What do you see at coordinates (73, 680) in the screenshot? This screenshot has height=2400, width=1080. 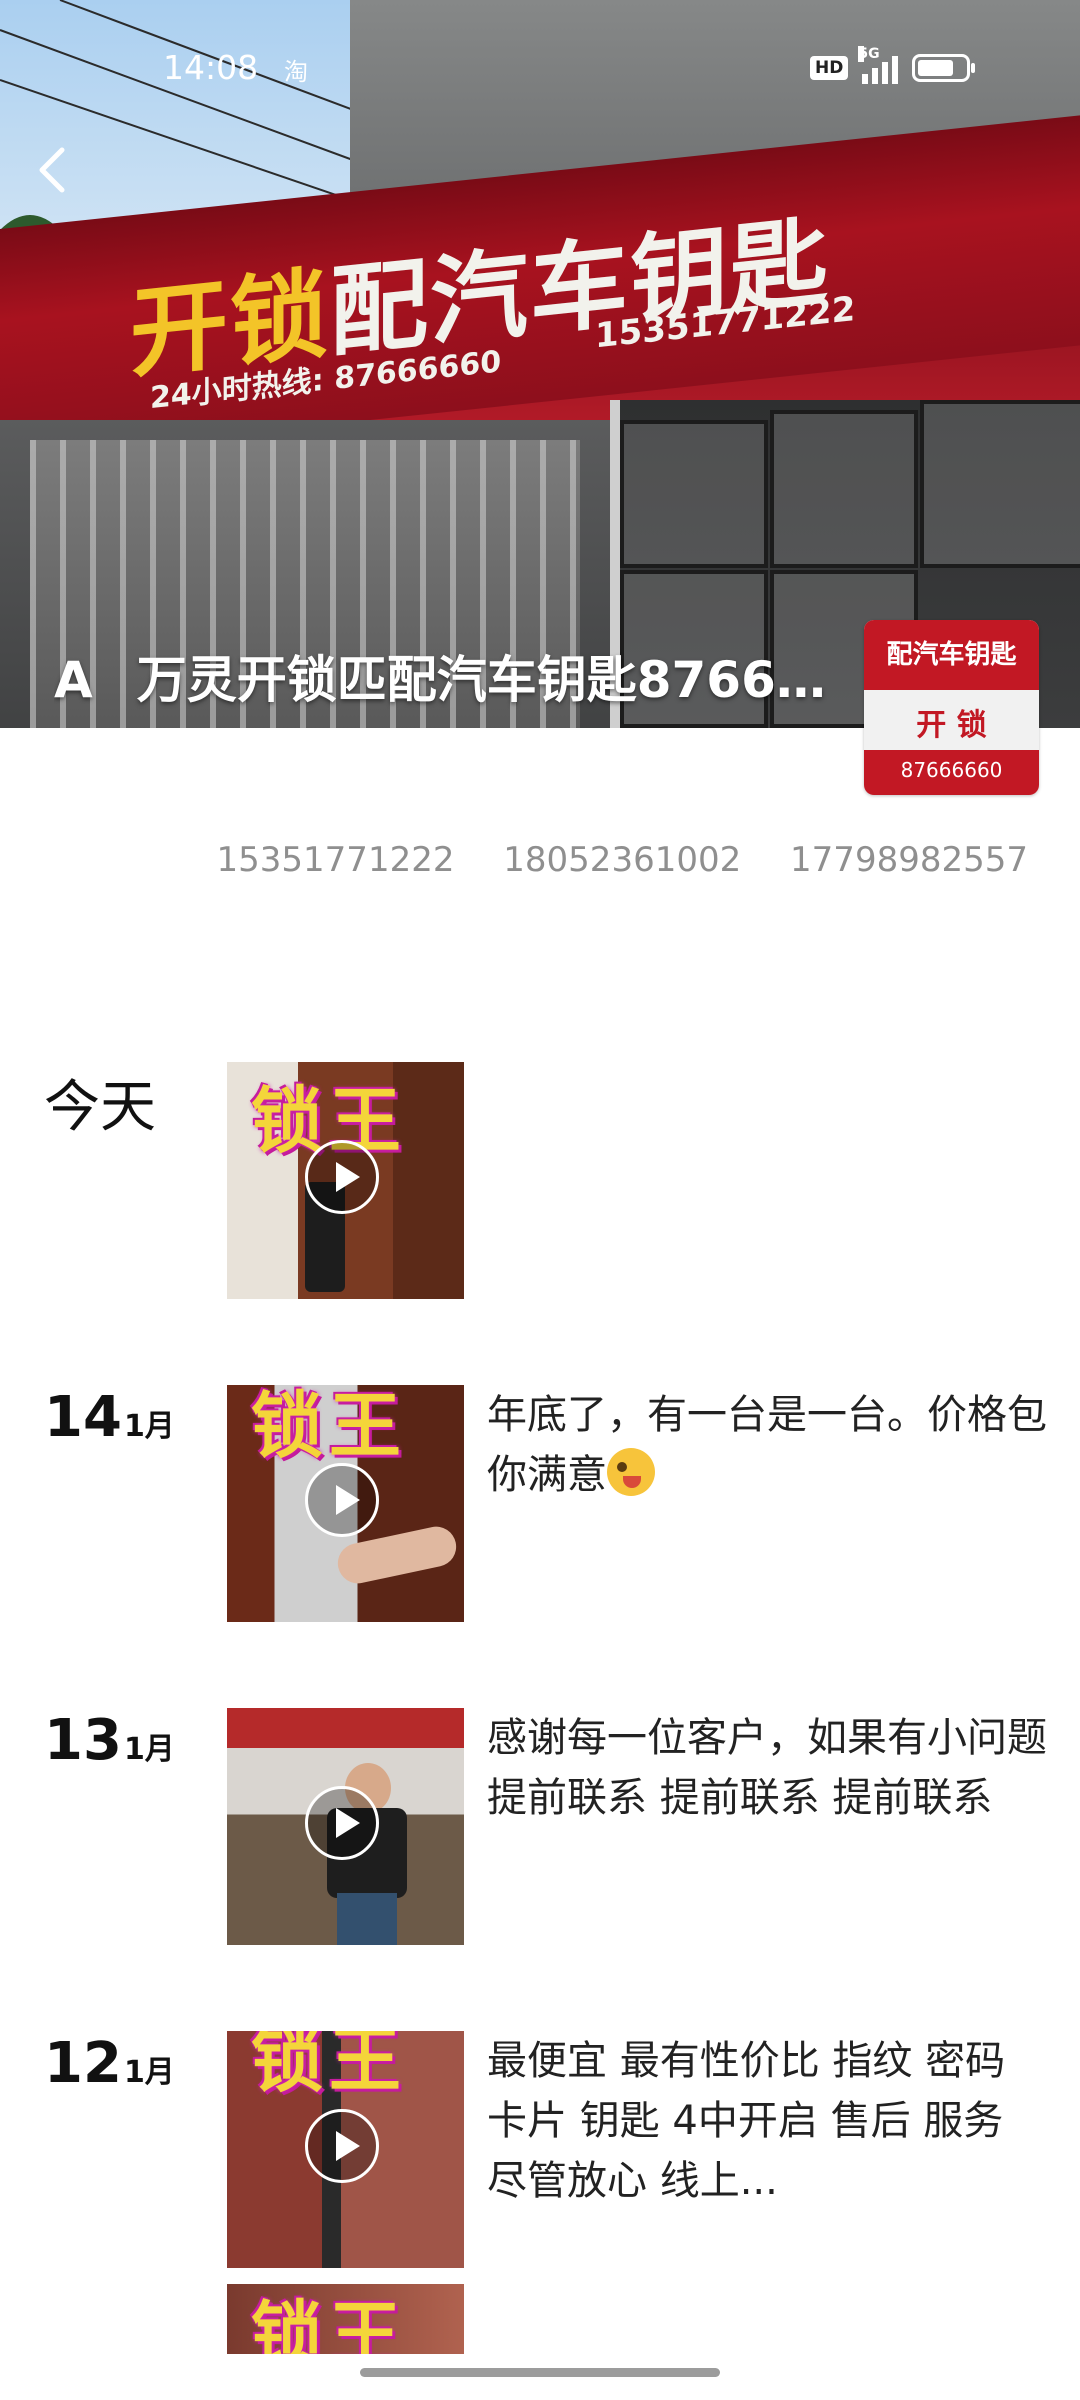 I see `title-prefix: A` at bounding box center [73, 680].